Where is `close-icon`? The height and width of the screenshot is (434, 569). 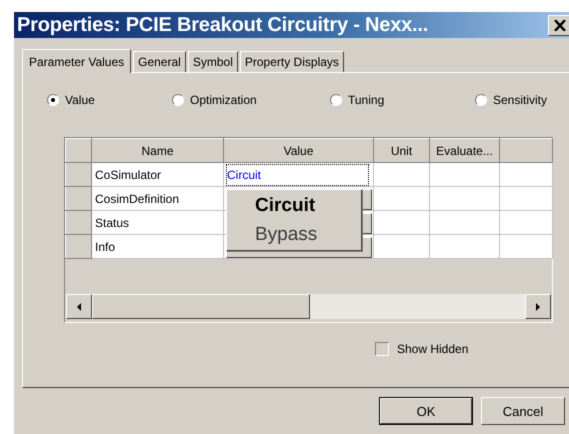 close-icon is located at coordinates (560, 25).